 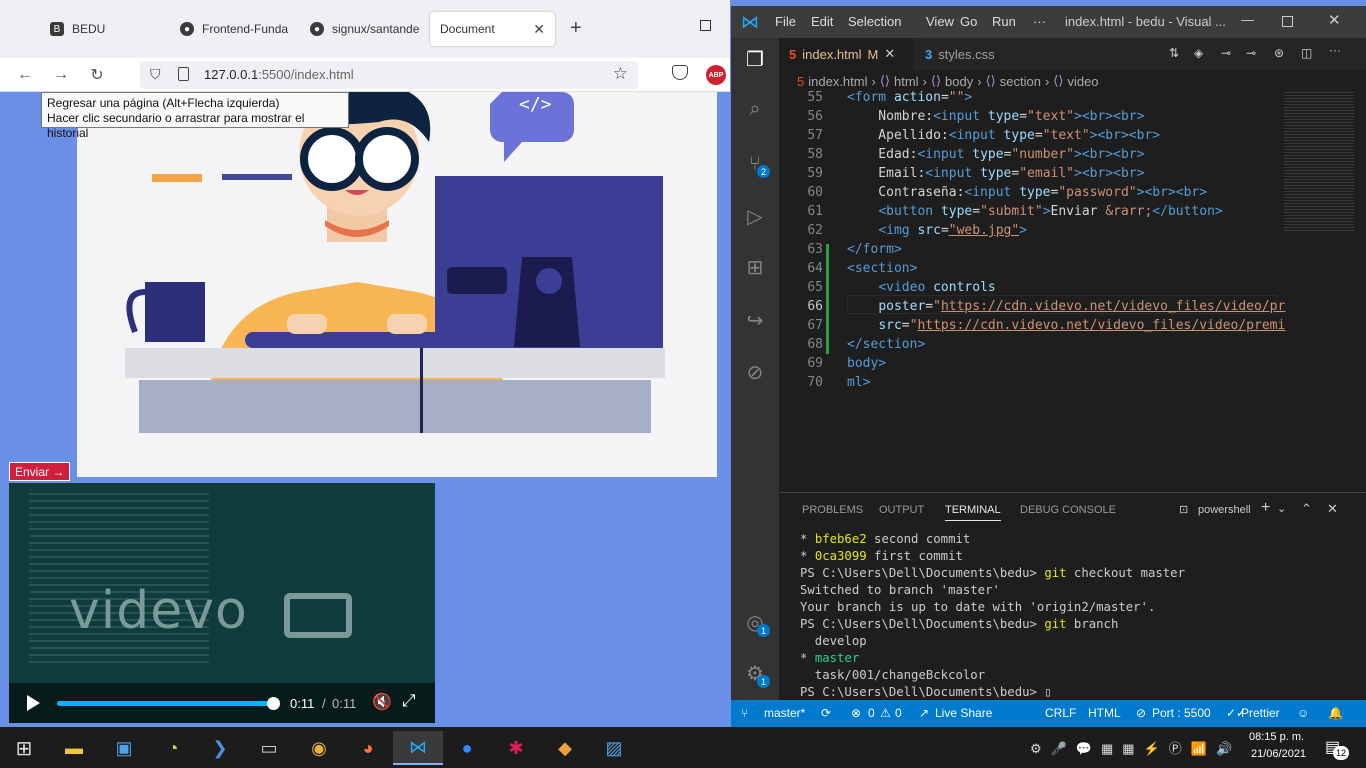 What do you see at coordinates (921, 287) in the screenshot?
I see `code-line: <video controls` at bounding box center [921, 287].